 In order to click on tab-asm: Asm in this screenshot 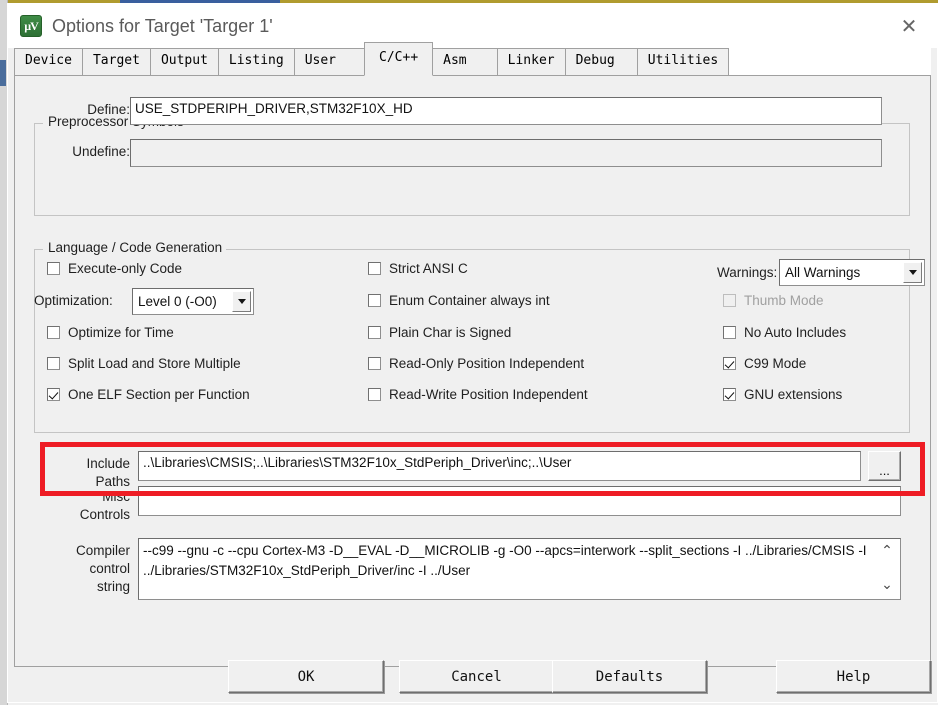, I will do `click(465, 61)`.